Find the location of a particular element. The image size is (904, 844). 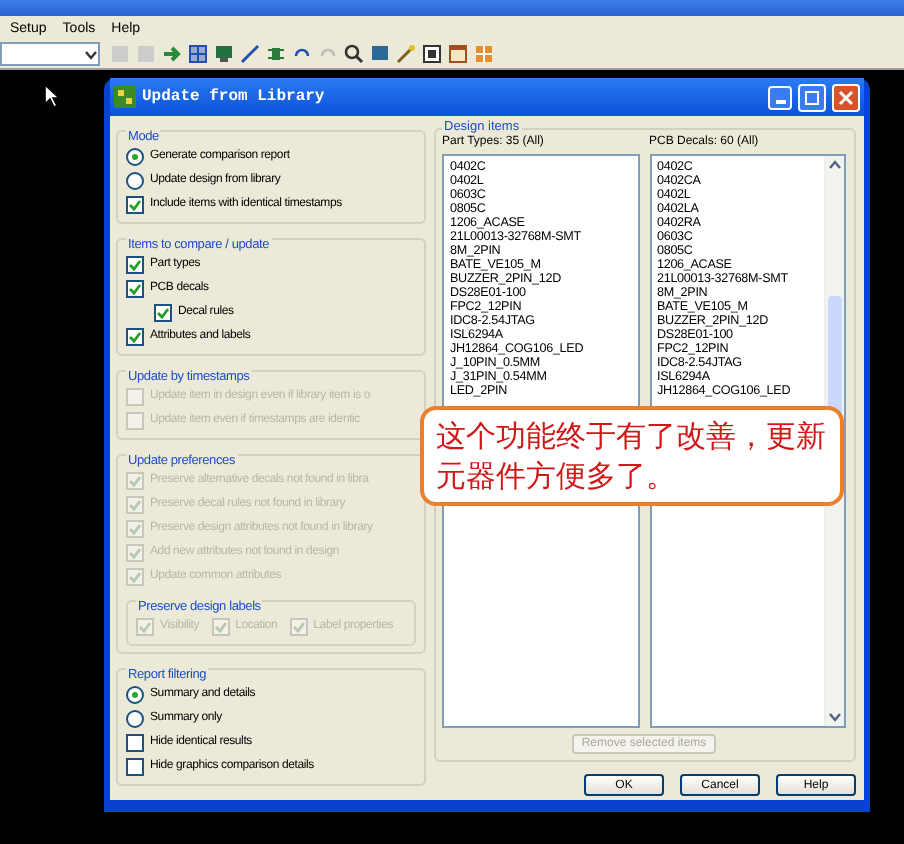

annotation-tooltip: 这个功能终于有了改善，更新元器件方便多了。 is located at coordinates (632, 456).